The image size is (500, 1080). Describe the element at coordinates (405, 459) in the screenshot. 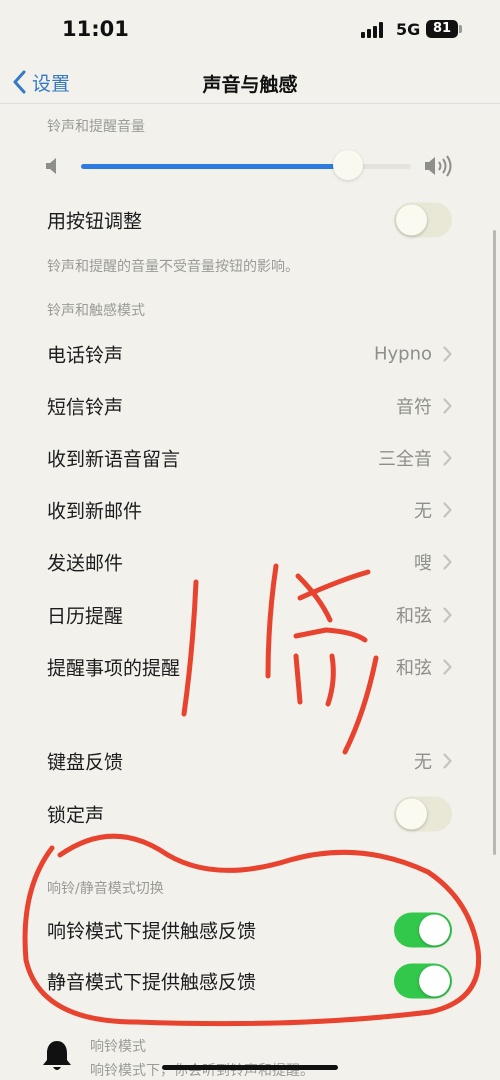

I see `row-value: 三全音` at that location.